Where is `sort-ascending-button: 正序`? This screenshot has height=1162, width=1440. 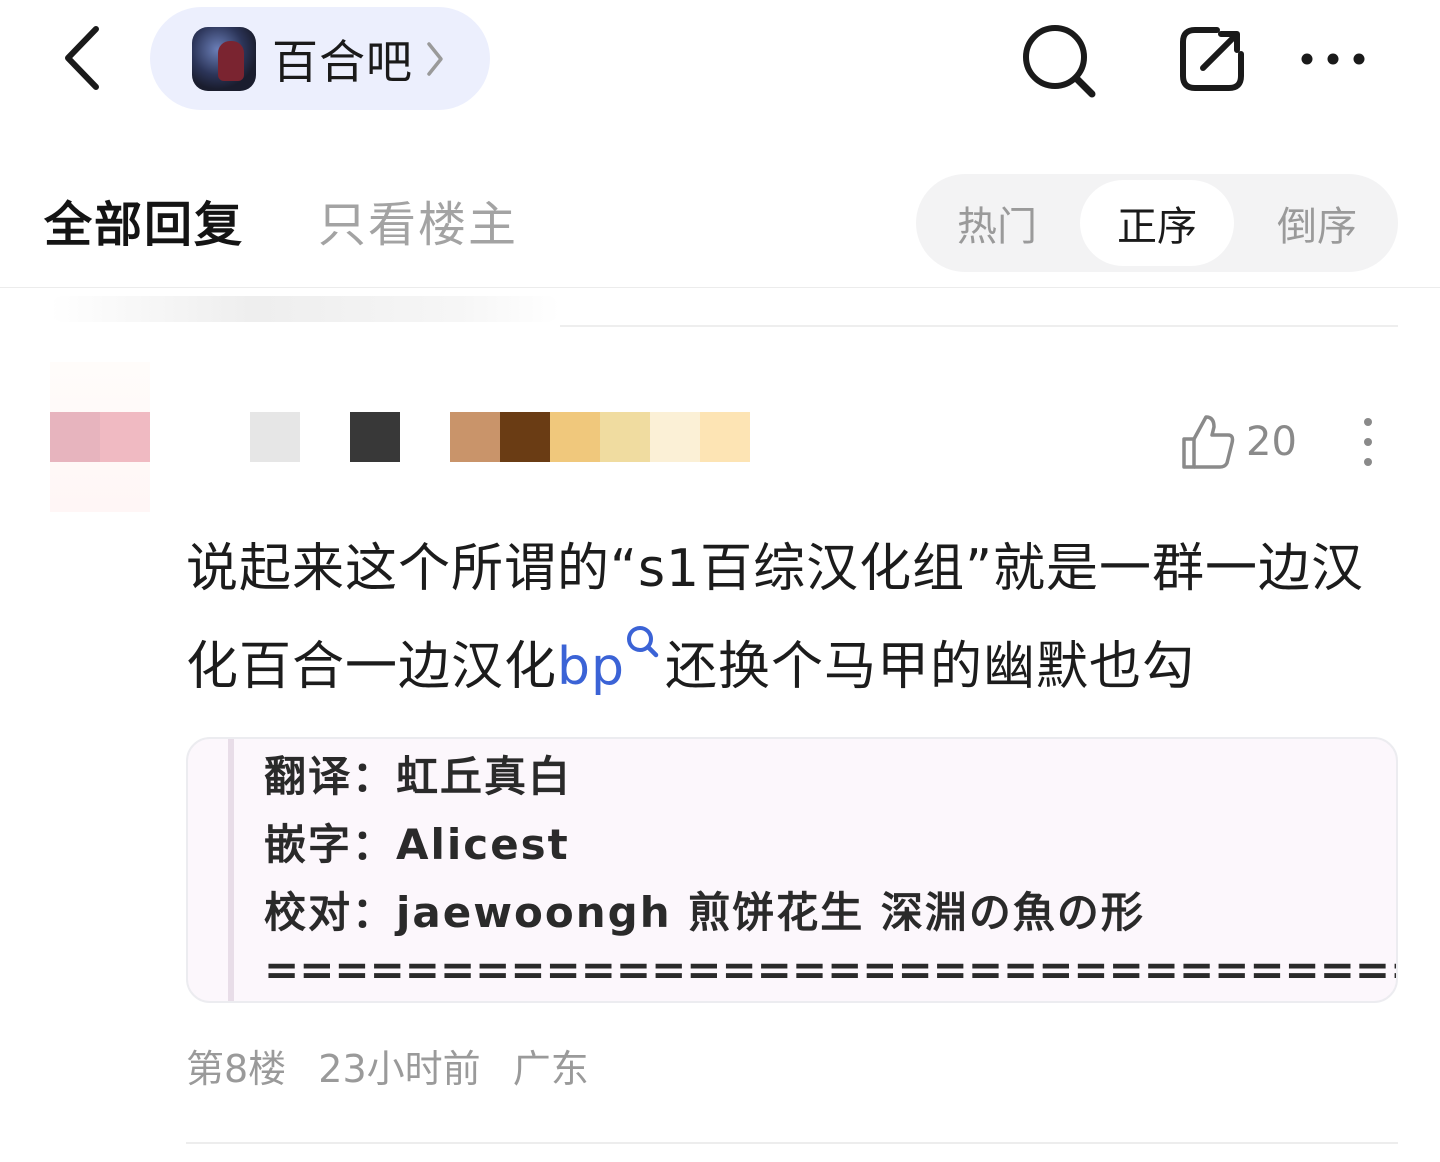 sort-ascending-button: 正序 is located at coordinates (1157, 223).